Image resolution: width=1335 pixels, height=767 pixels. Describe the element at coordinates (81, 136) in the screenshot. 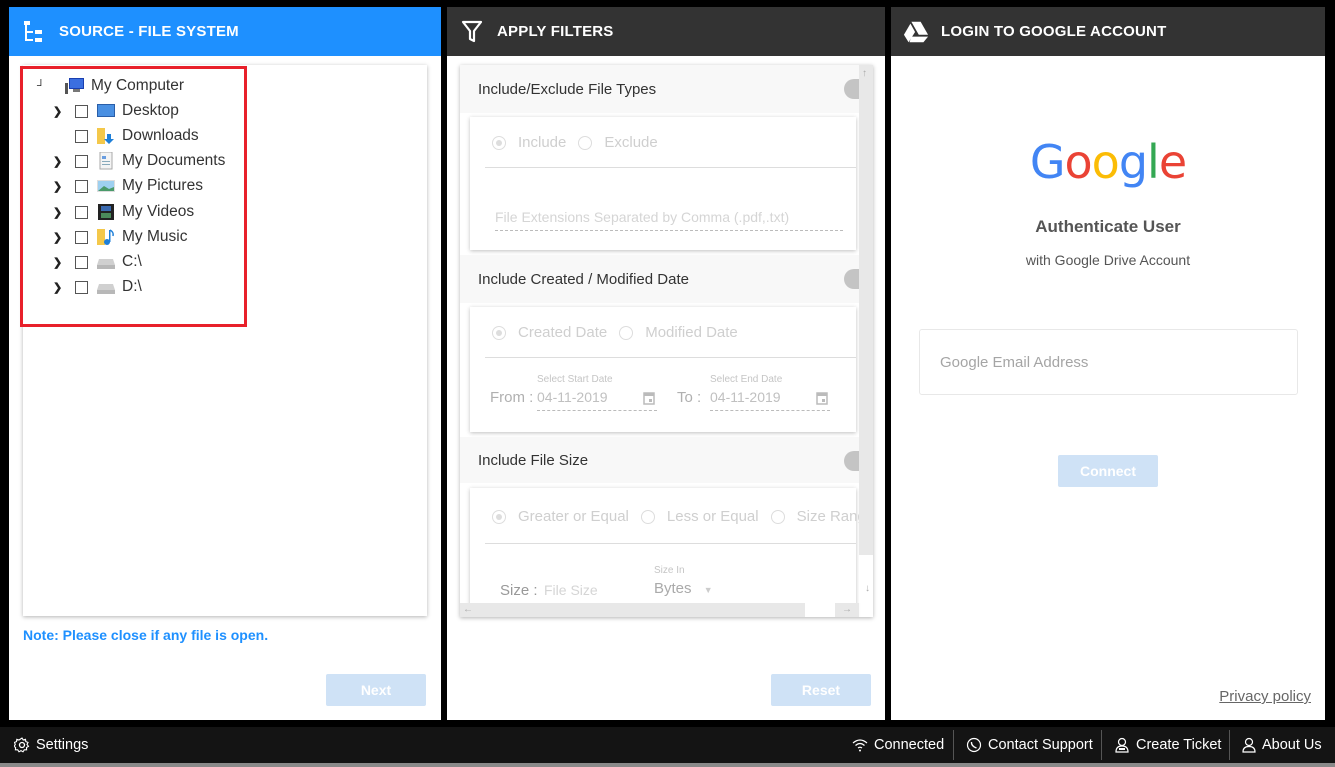

I see `checkbox-downloads` at that location.